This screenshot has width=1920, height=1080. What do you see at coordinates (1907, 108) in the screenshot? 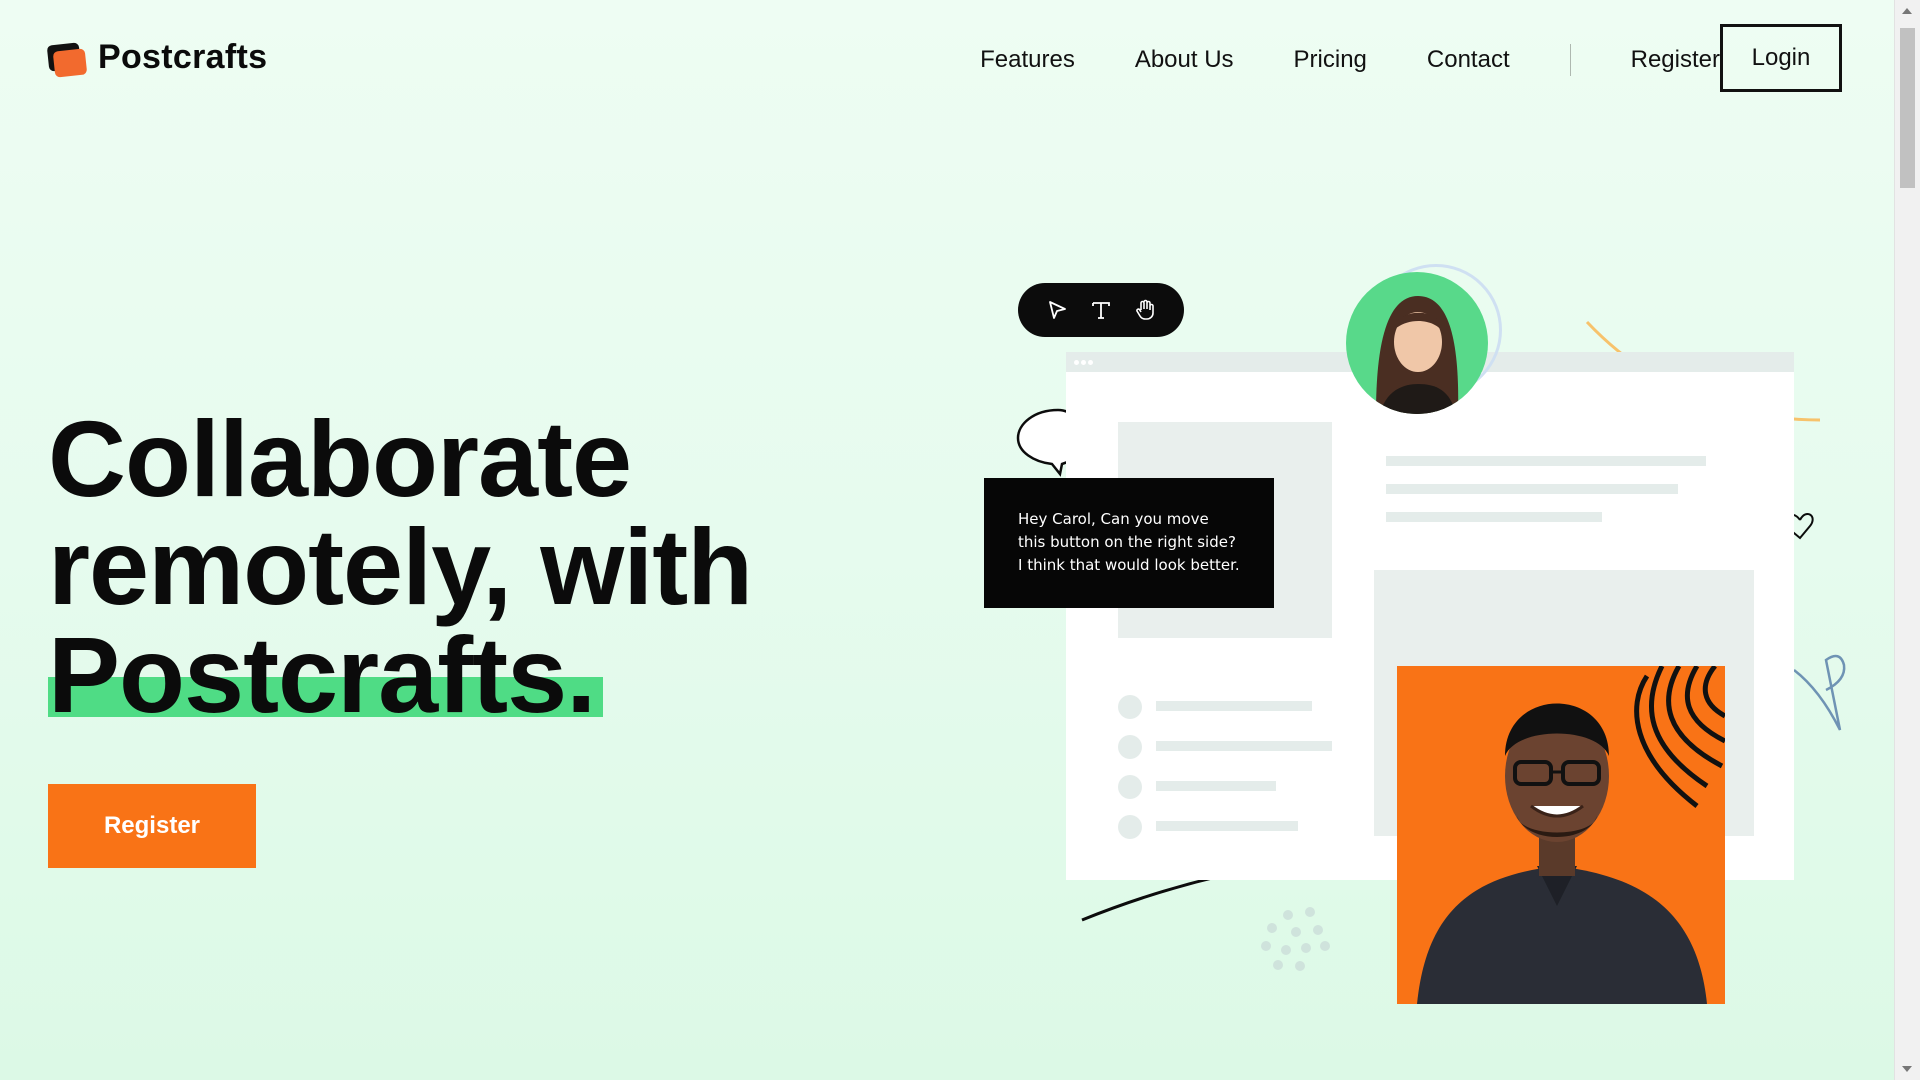
I see `scrollbar-thumb` at bounding box center [1907, 108].